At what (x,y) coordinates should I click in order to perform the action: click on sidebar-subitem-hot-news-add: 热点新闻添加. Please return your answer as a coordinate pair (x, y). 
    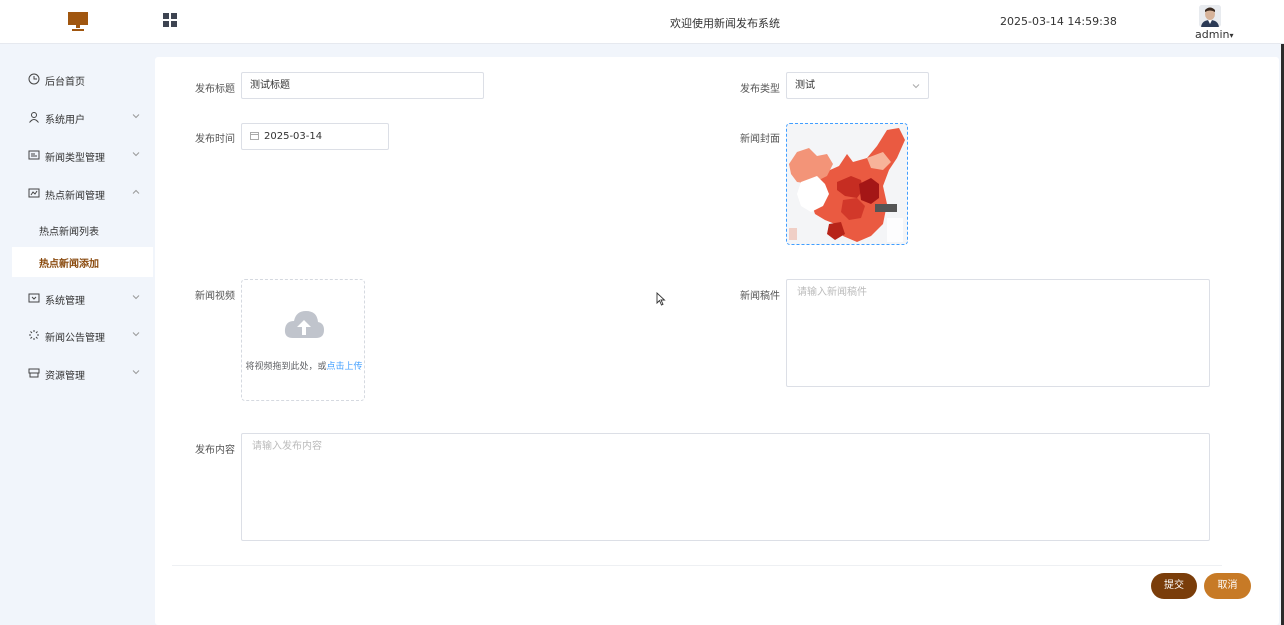
    Looking at the image, I should click on (82, 262).